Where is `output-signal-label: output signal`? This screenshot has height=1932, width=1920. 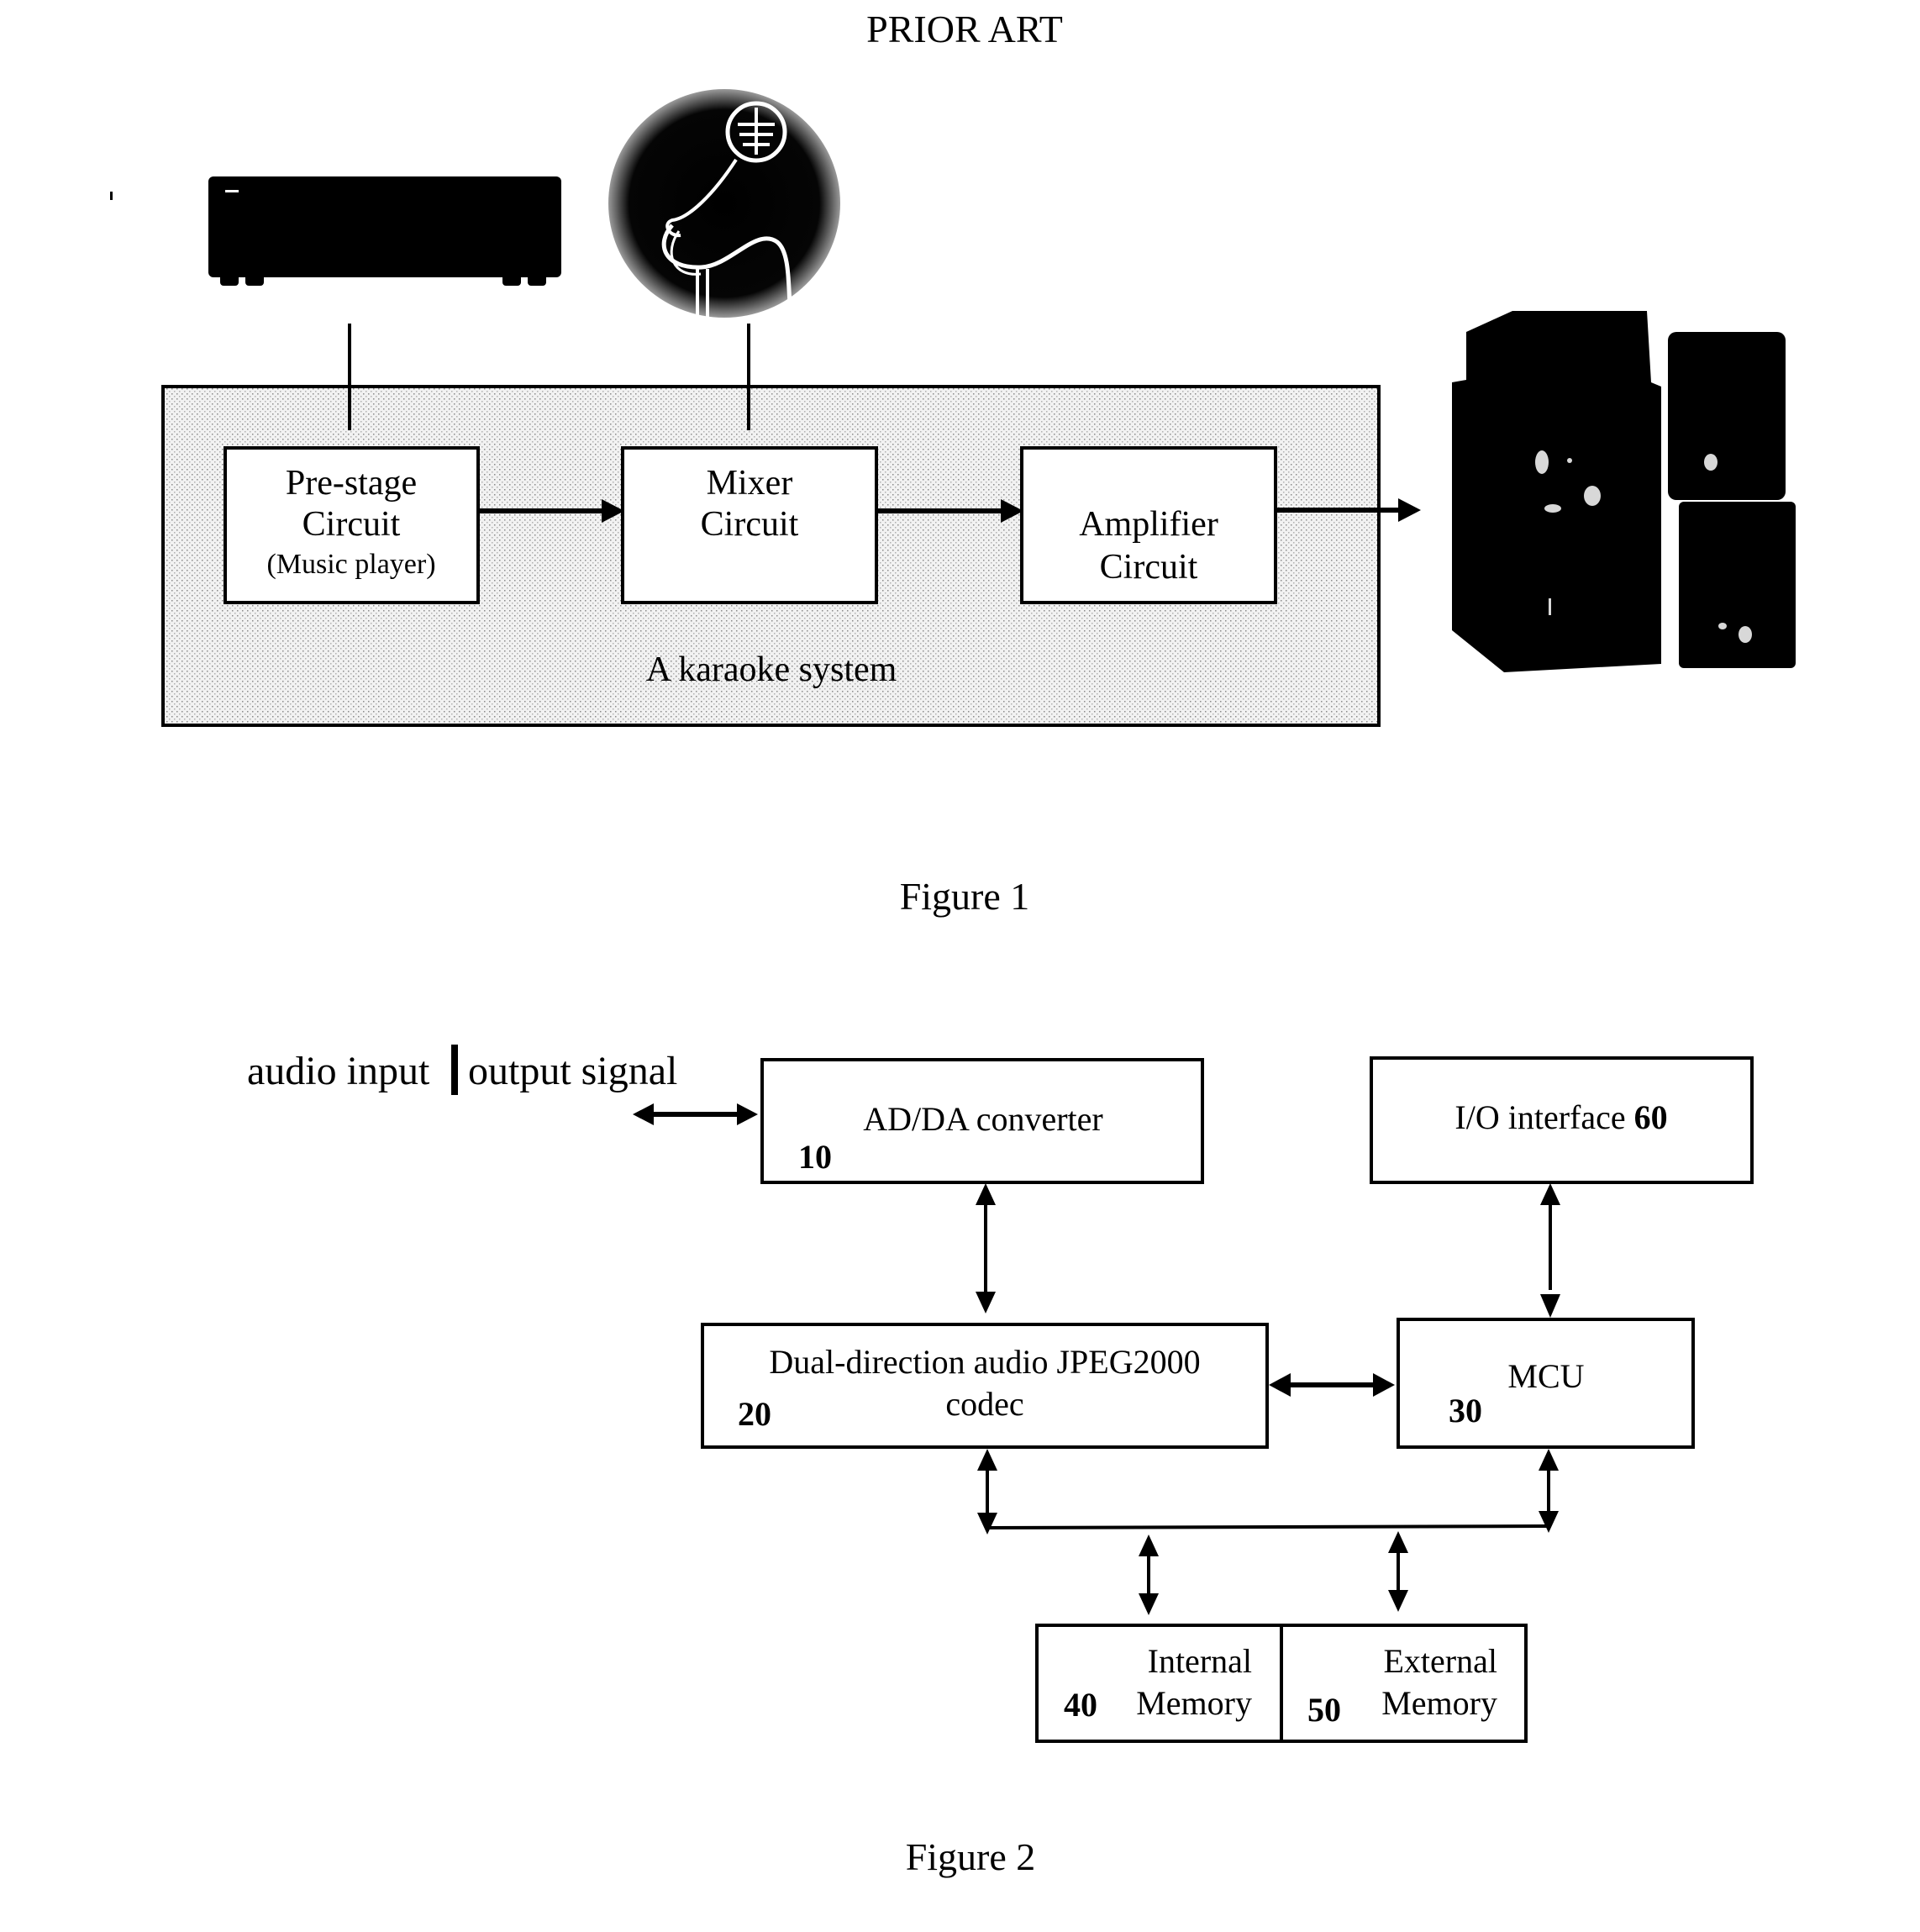
output-signal-label: output signal is located at coordinates (572, 1071).